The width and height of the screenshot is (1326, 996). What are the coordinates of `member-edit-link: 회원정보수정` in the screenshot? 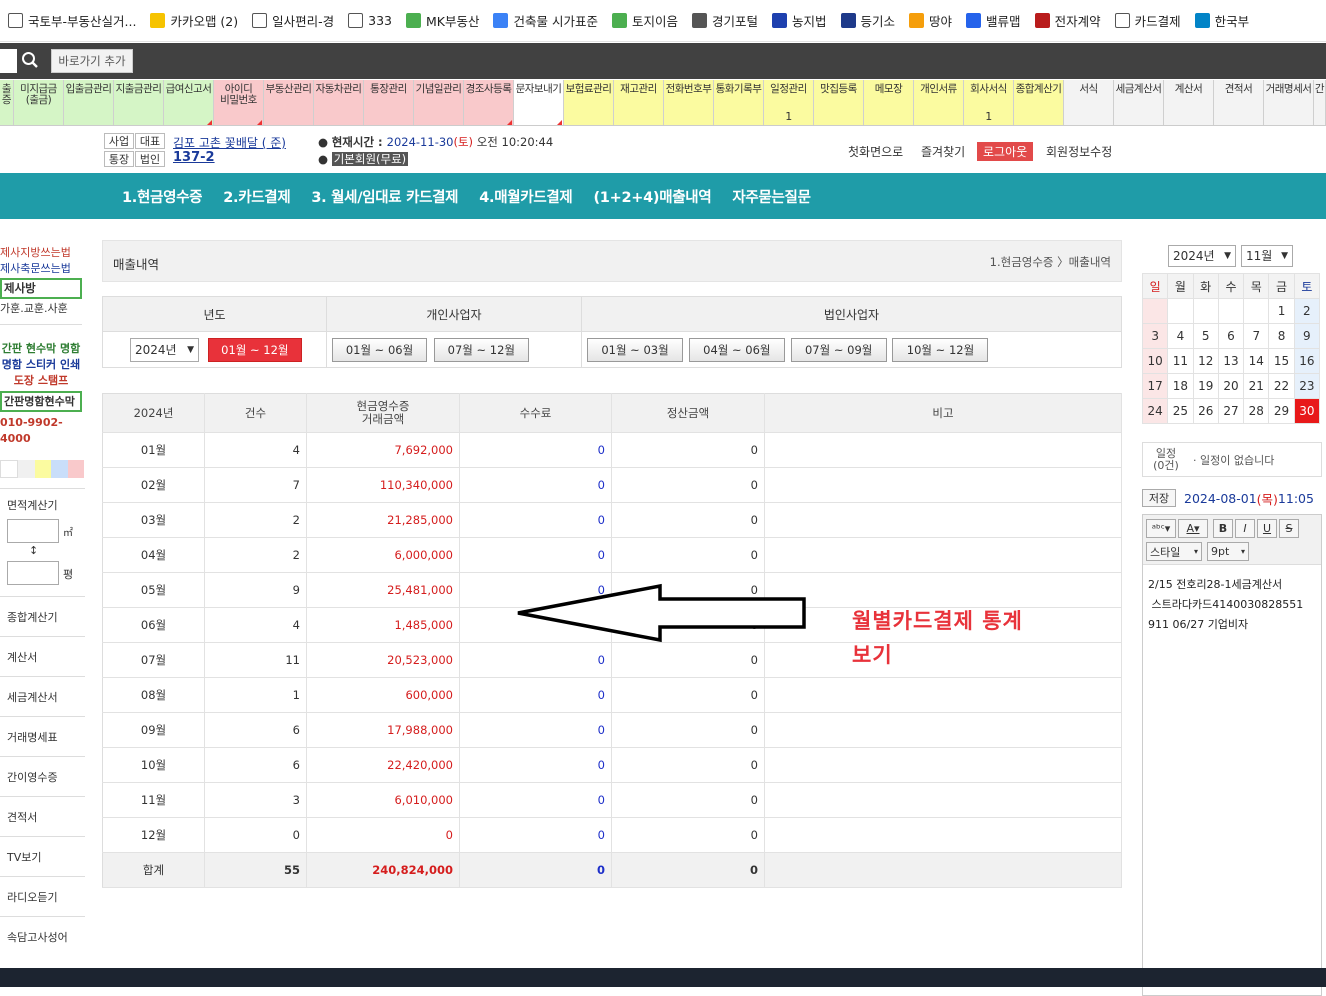 It's located at (1079, 151).